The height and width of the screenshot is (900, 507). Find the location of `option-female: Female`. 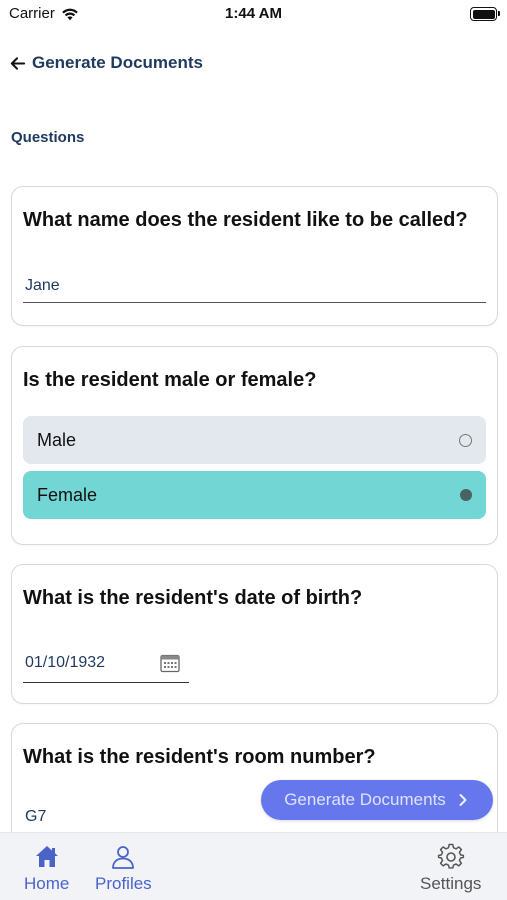

option-female: Female is located at coordinates (254, 495).